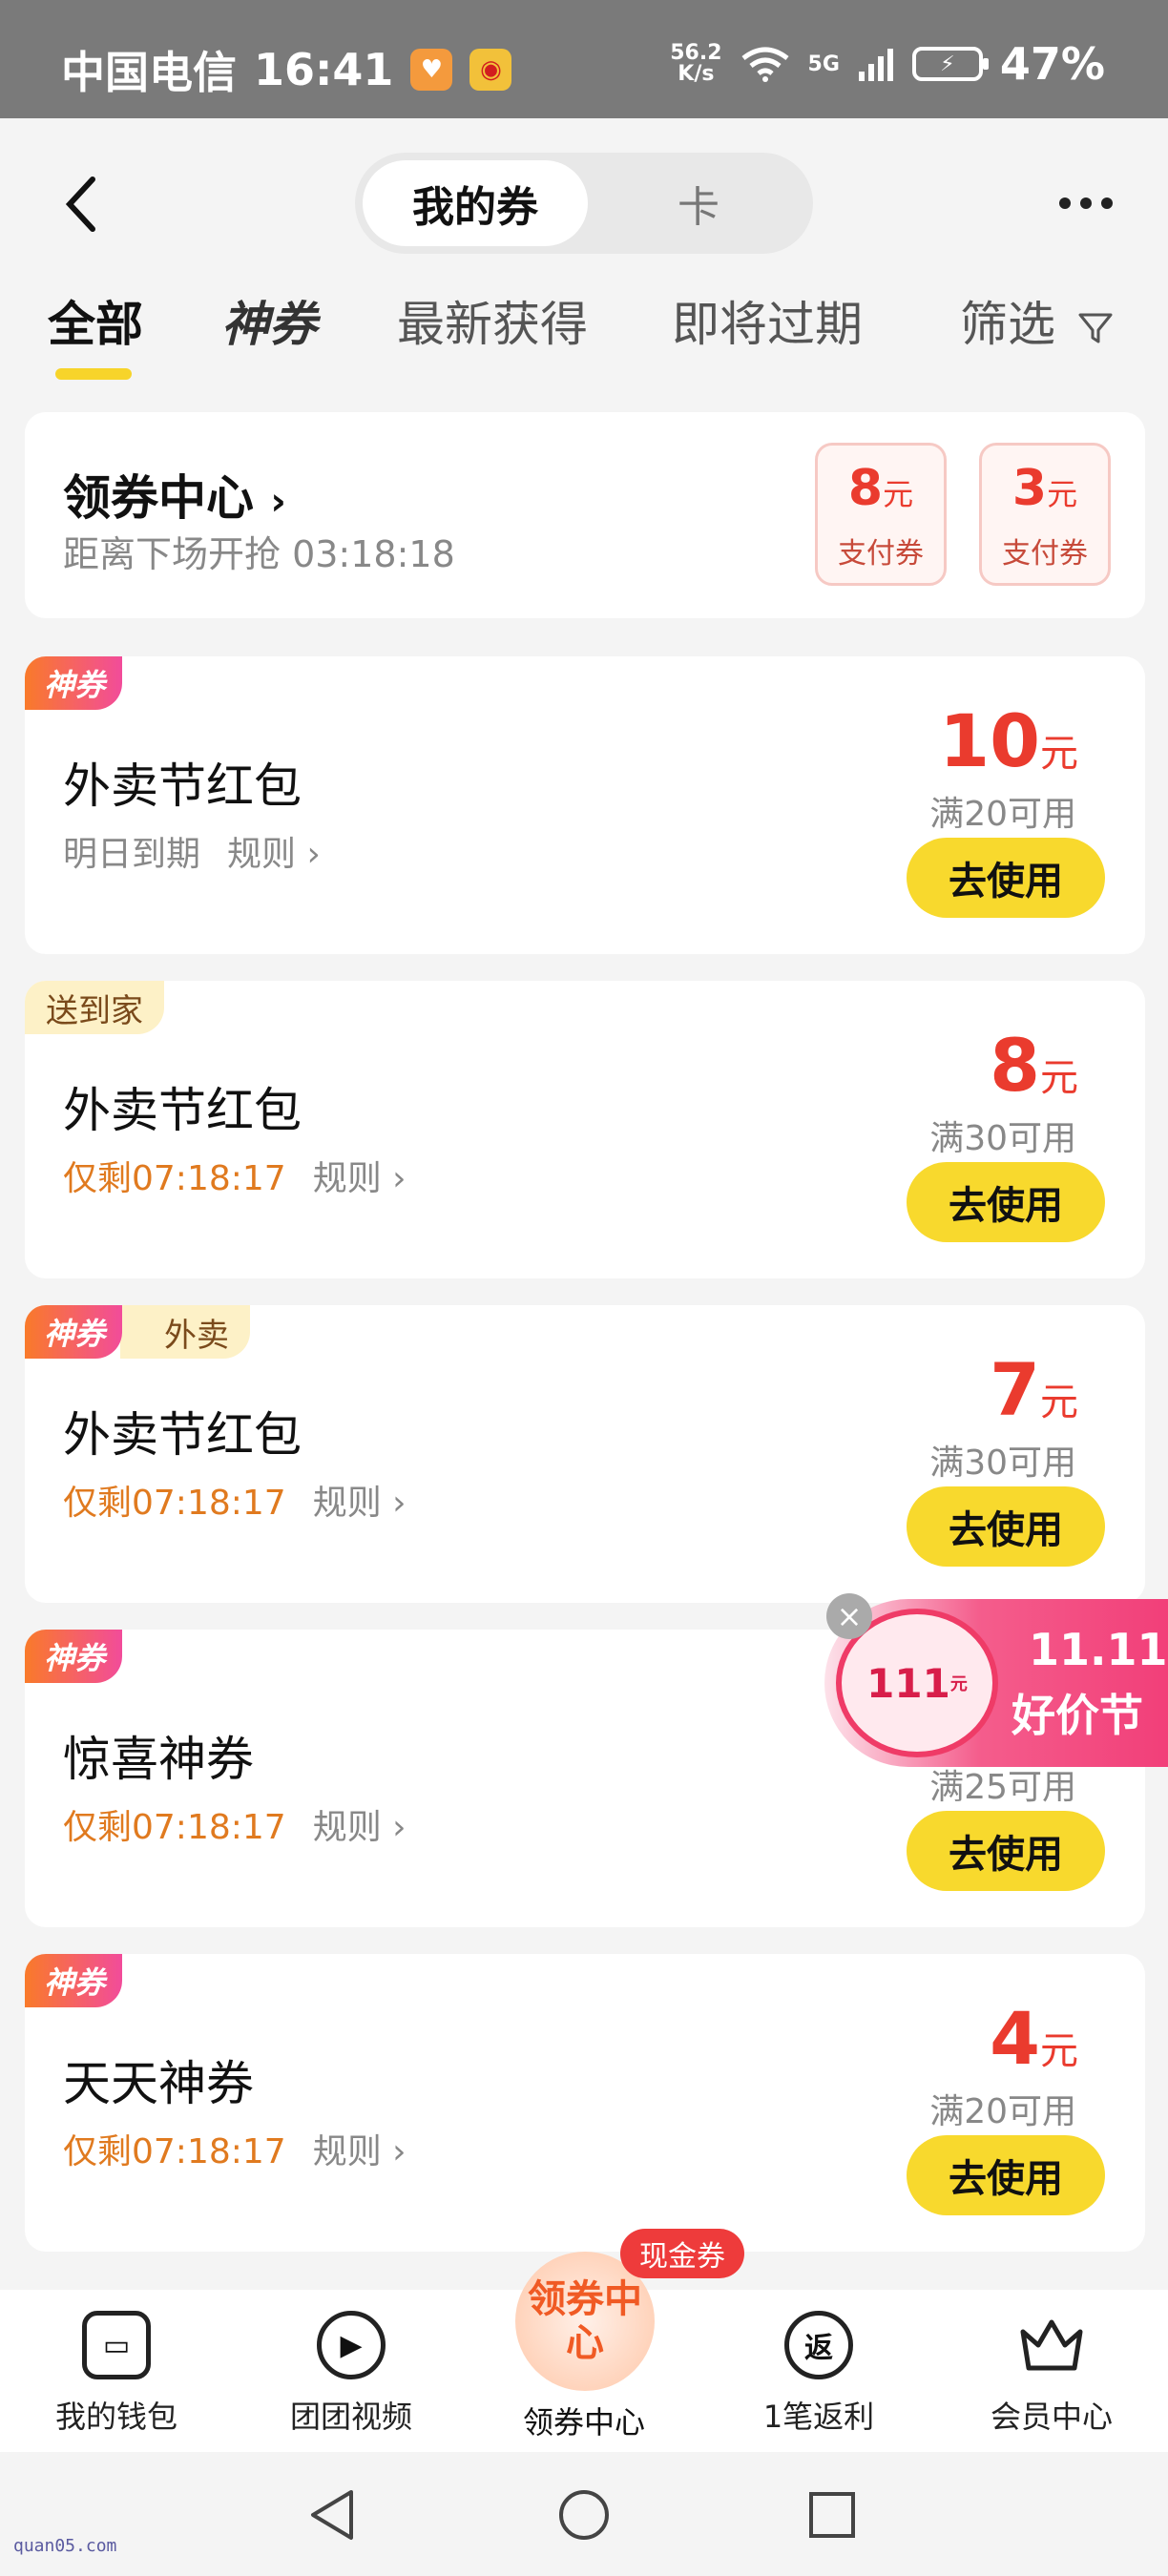  Describe the element at coordinates (324, 69) in the screenshot. I see `clock: 16:41` at that location.